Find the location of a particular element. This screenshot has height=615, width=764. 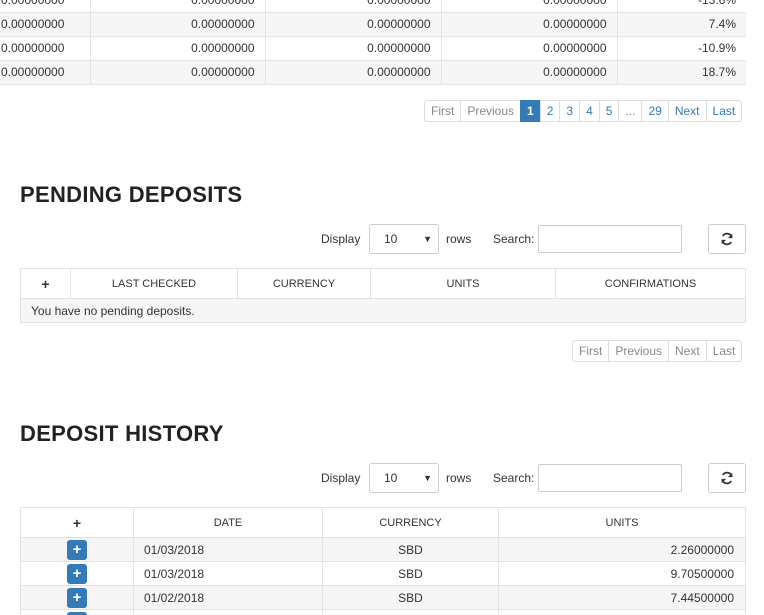

page-1-button: 1 is located at coordinates (530, 111).